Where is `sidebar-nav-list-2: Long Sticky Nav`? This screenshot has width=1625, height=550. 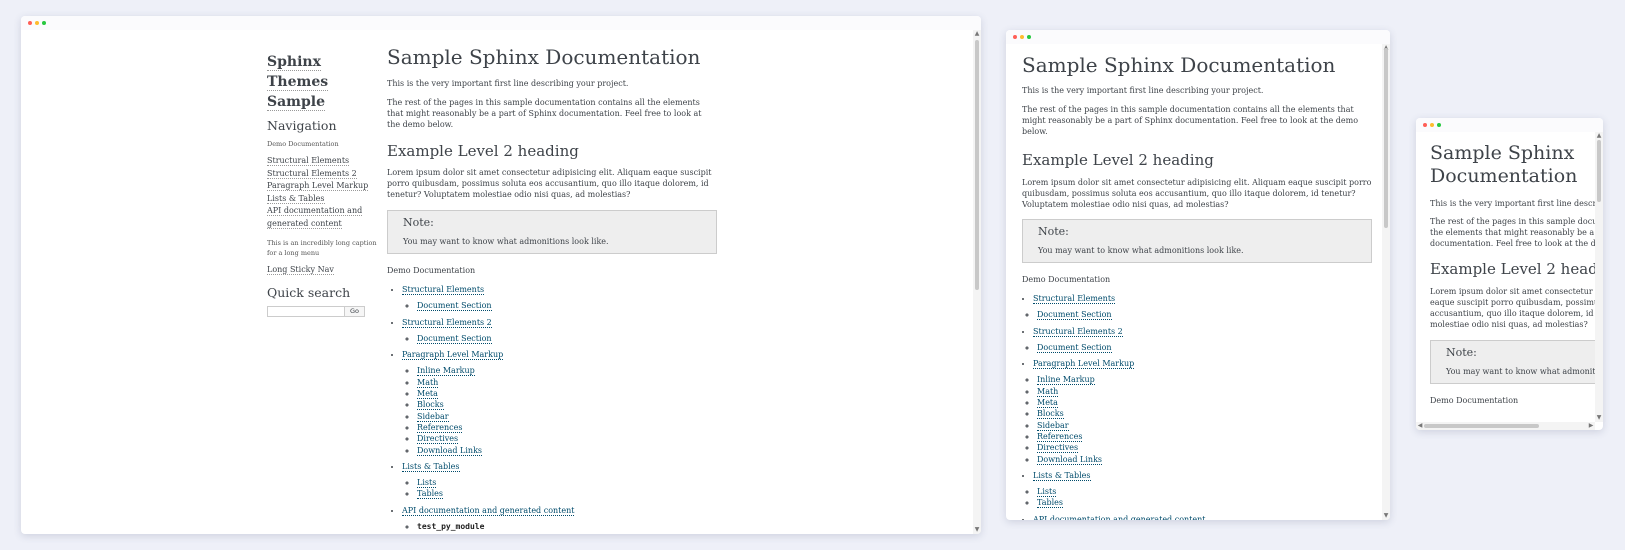 sidebar-nav-list-2: Long Sticky Nav is located at coordinates (322, 270).